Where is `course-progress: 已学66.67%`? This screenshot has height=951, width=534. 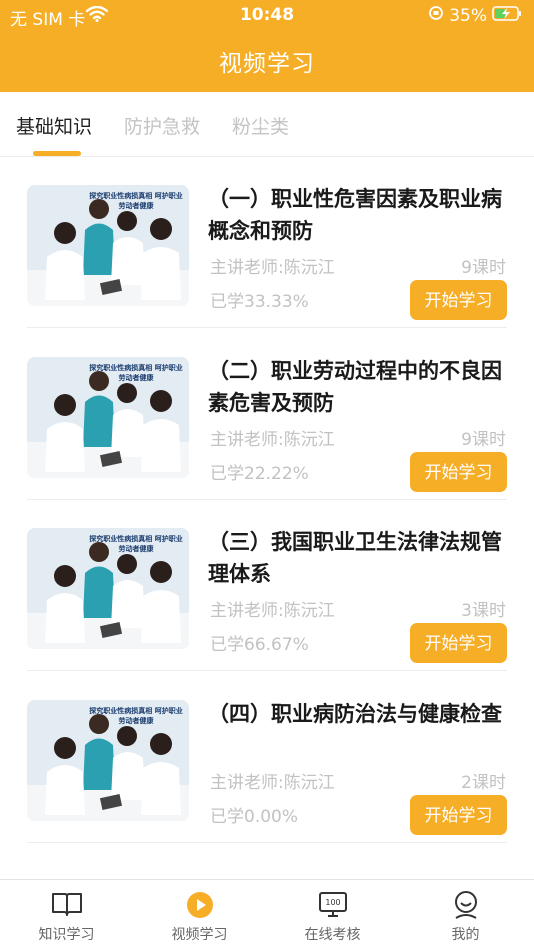 course-progress: 已学66.67% is located at coordinates (259, 645).